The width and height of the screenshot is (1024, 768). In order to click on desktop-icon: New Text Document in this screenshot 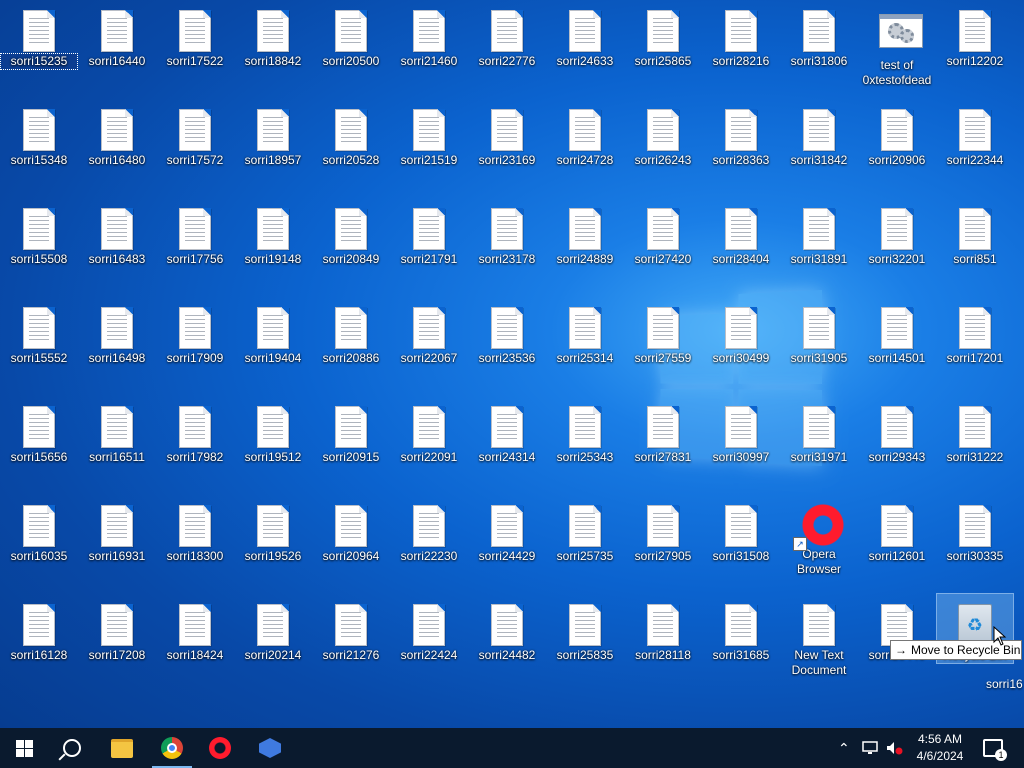, I will do `click(819, 636)`.